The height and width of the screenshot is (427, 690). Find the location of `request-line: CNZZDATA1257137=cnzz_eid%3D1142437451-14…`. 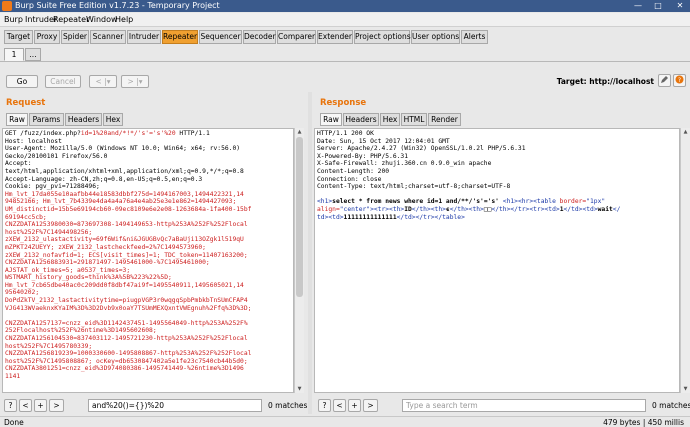

request-line: CNZZDATA1257137=cnzz_eid%3D1142437451-14… is located at coordinates (126, 323).